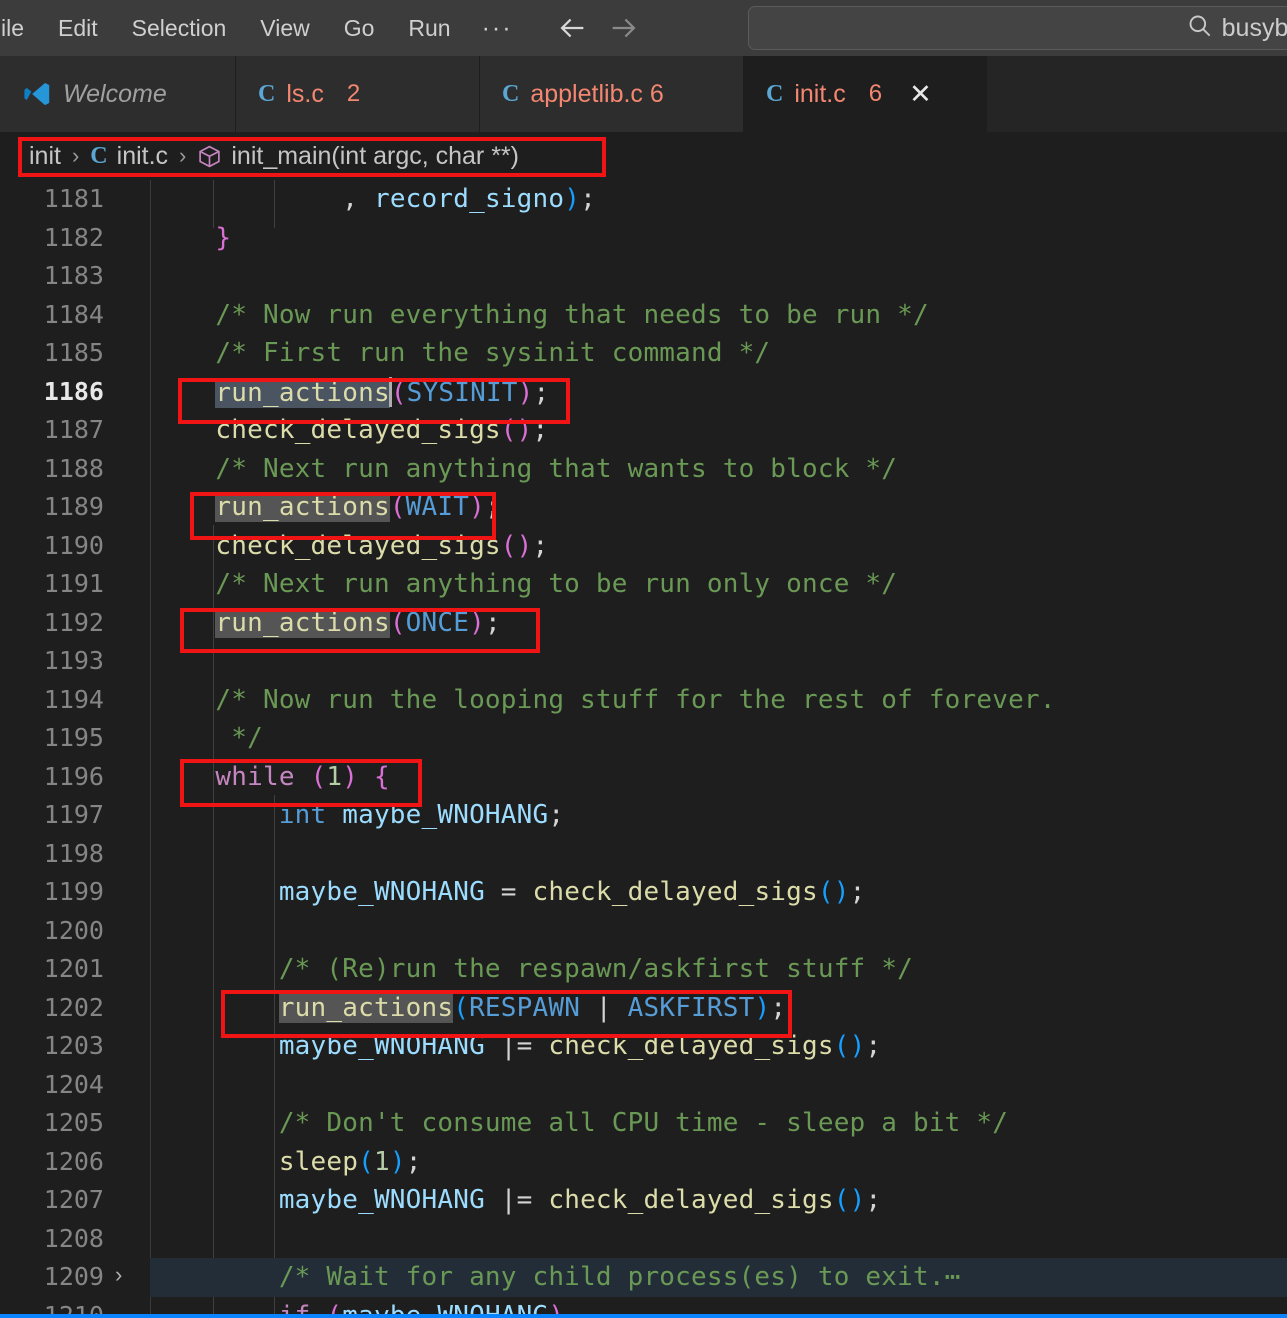 This screenshot has height=1318, width=1287. I want to click on code-line-1185: /* First run the sysinit command */, so click(461, 353).